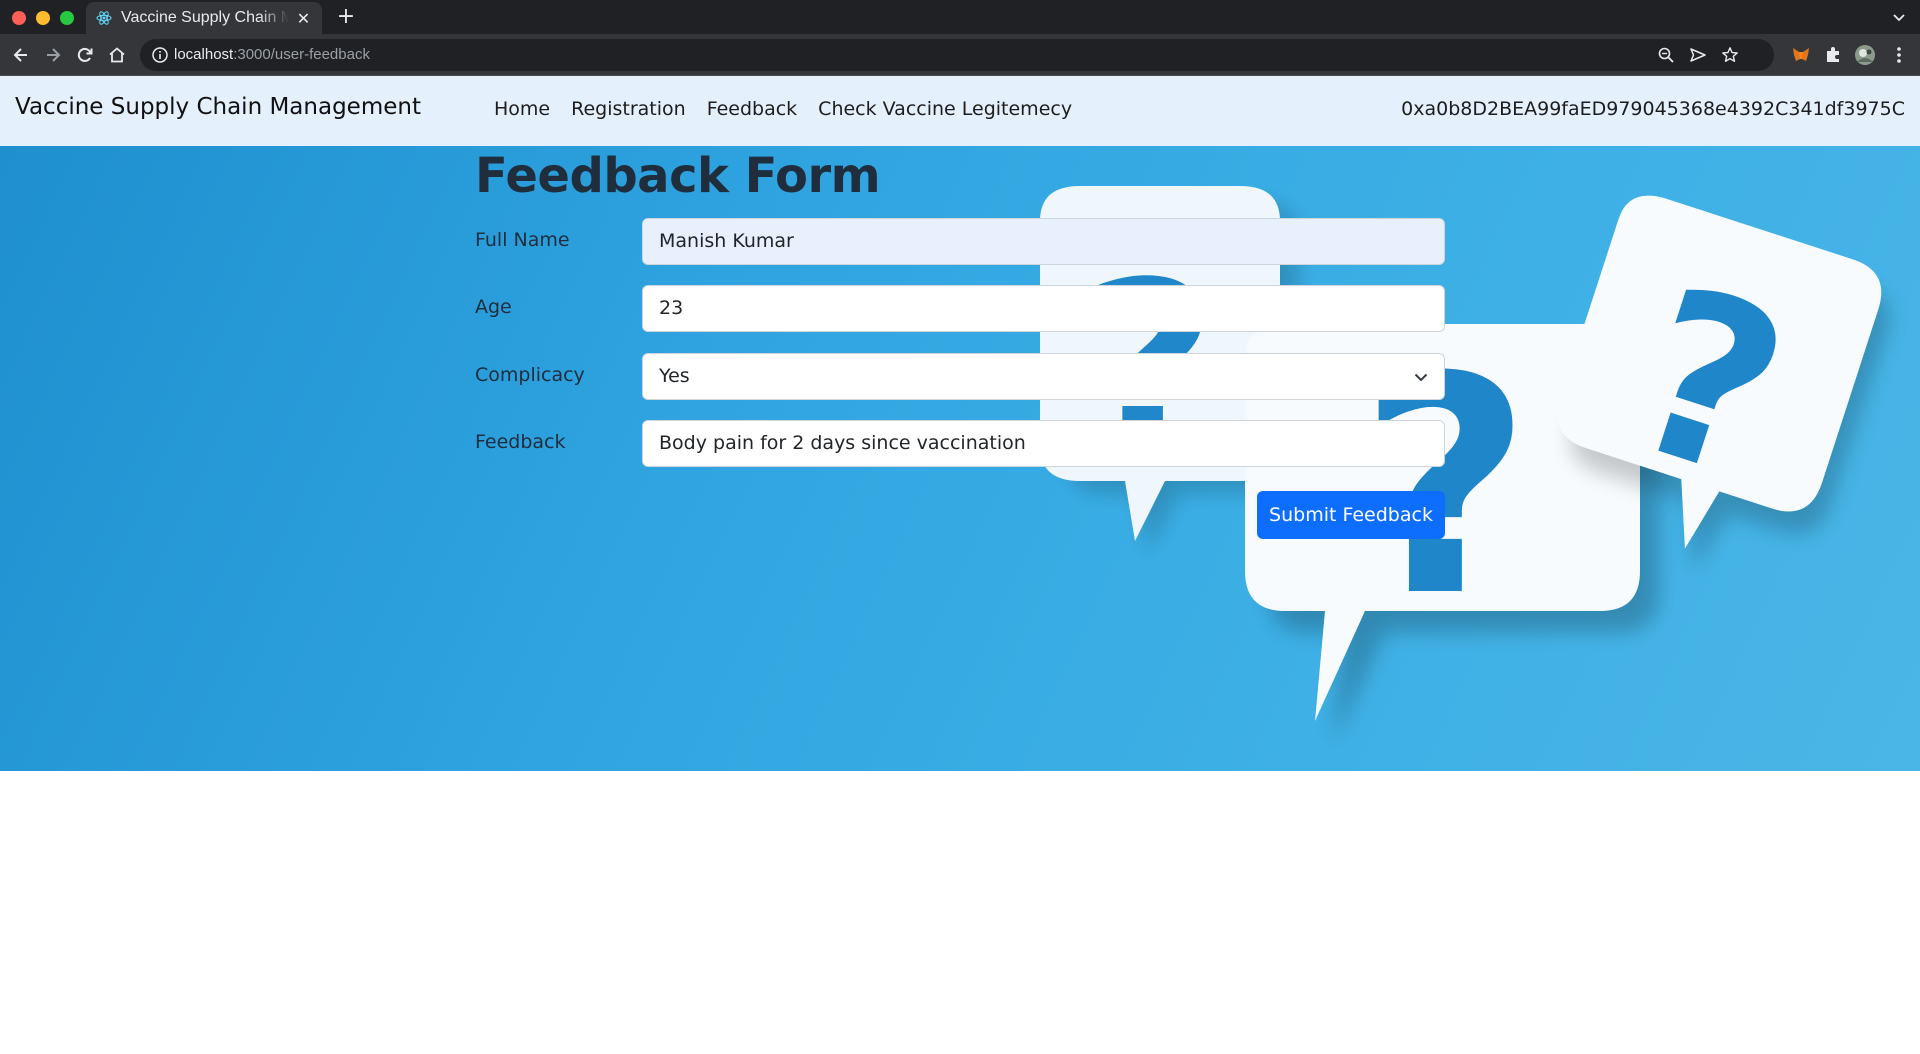 Image resolution: width=1920 pixels, height=1054 pixels. I want to click on nav-link-home: Home, so click(522, 109).